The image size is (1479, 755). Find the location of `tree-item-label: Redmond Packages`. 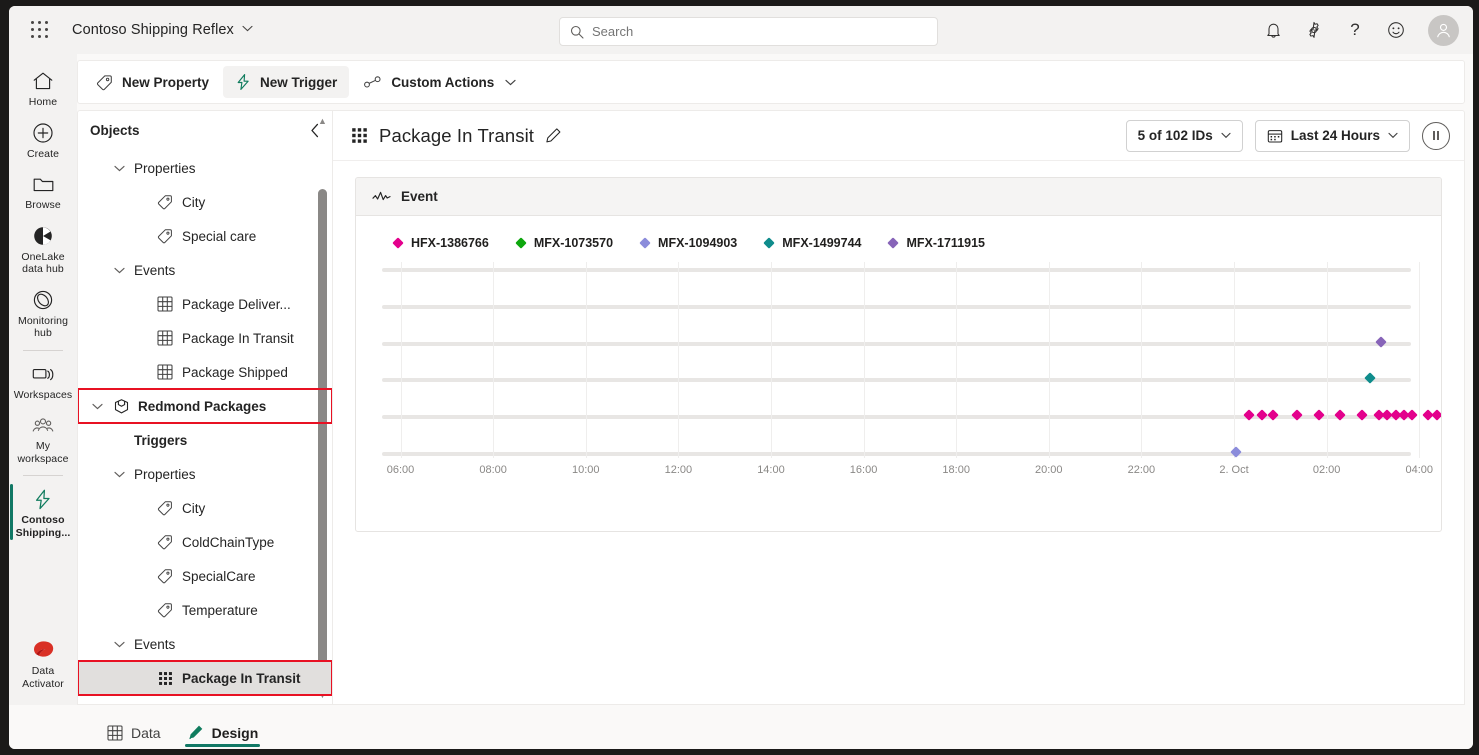

tree-item-label: Redmond Packages is located at coordinates (202, 406).